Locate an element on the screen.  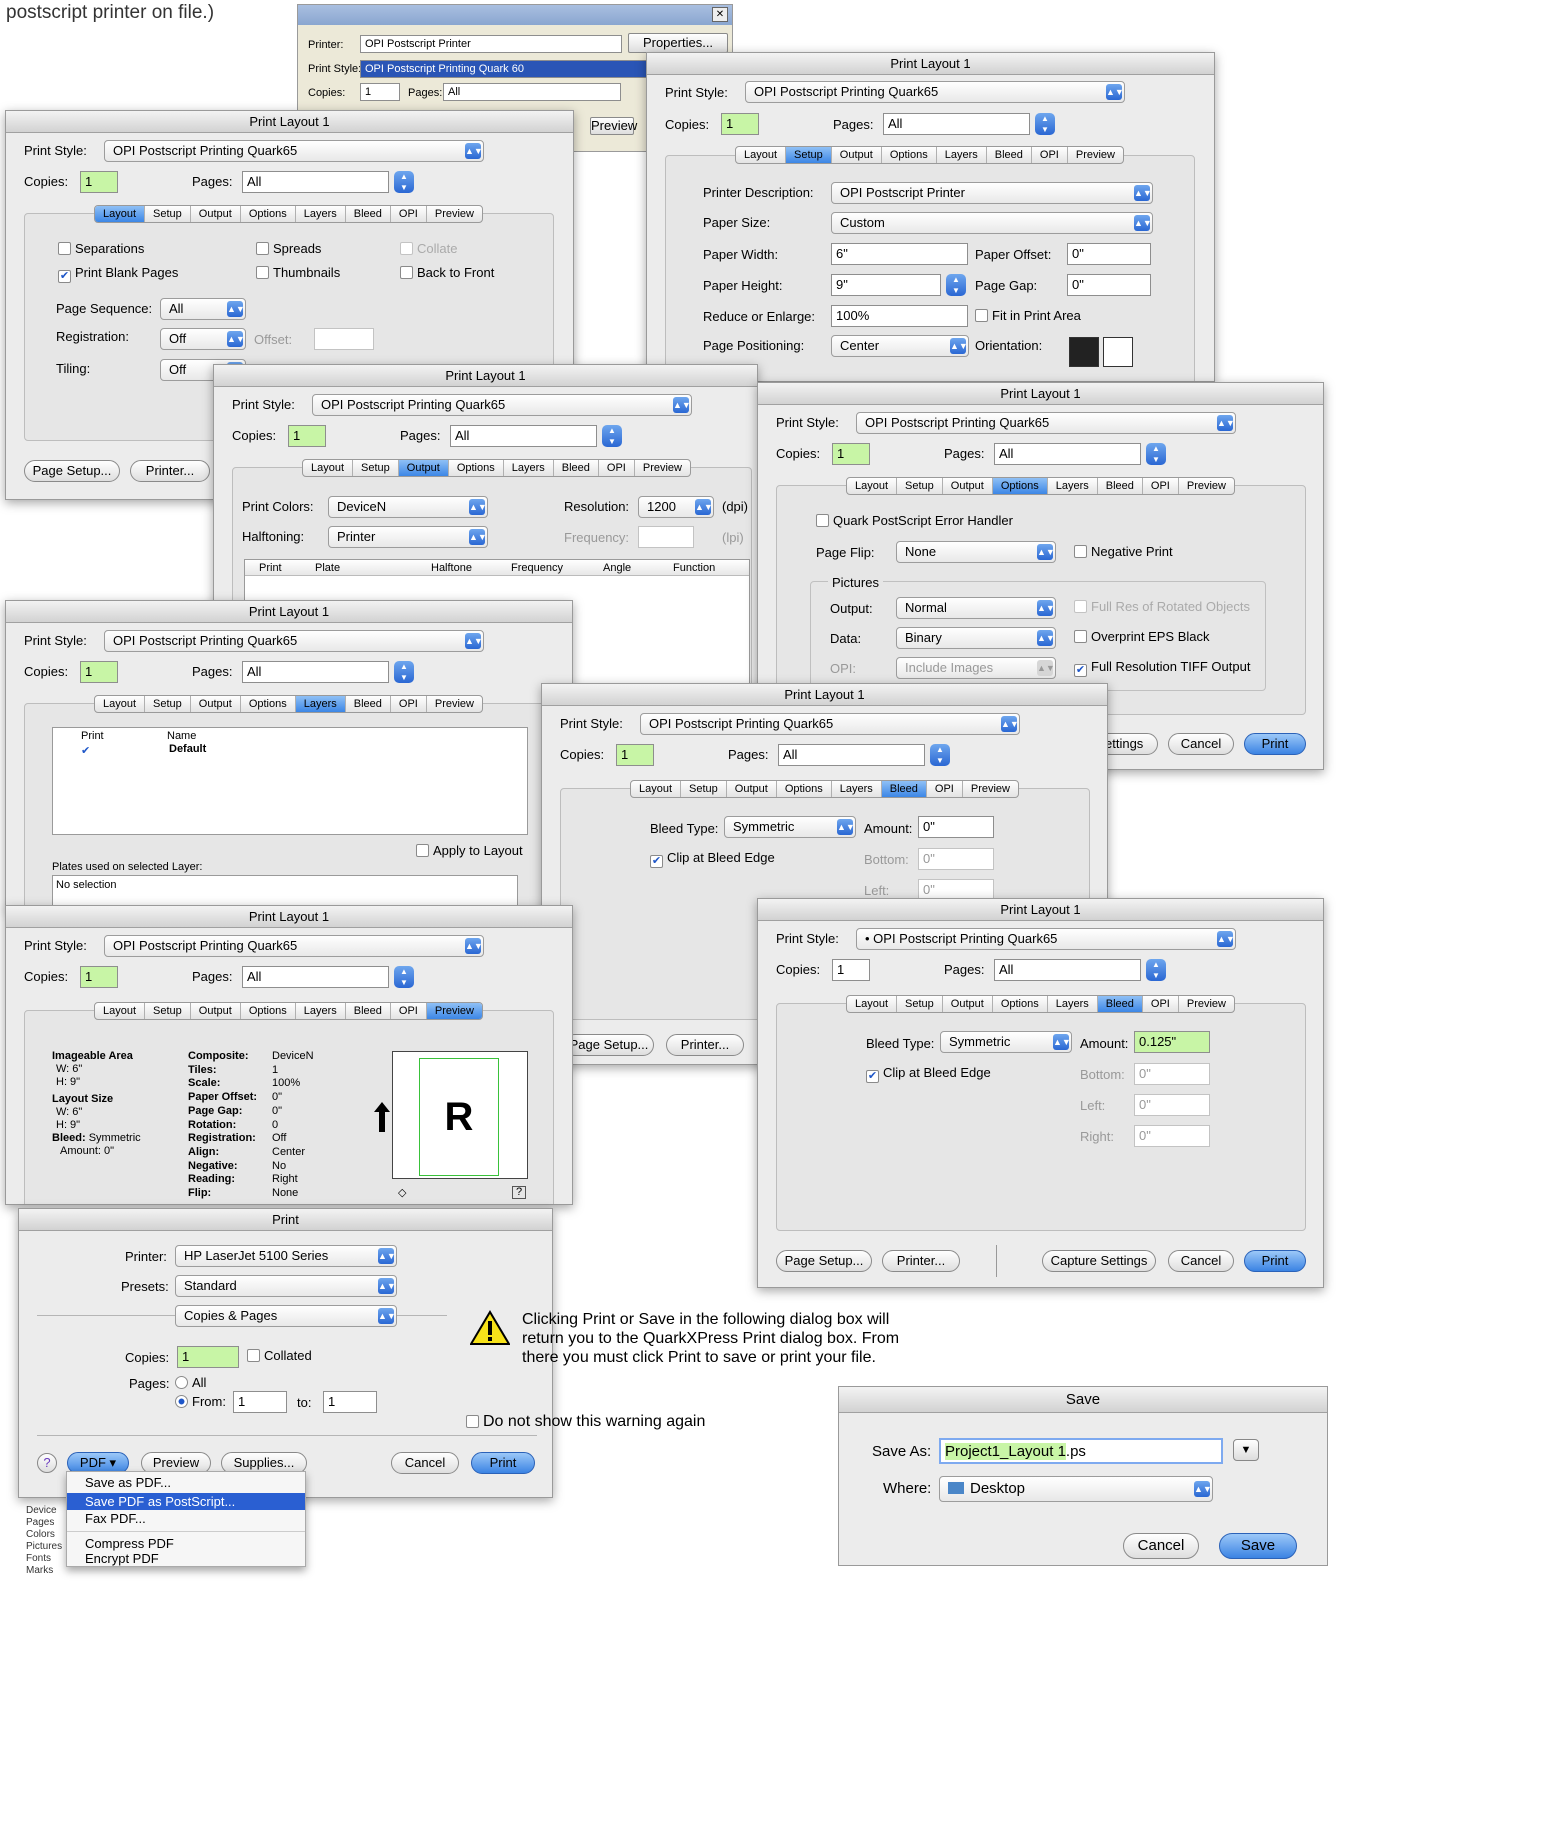
column-name: Name is located at coordinates (181, 736).